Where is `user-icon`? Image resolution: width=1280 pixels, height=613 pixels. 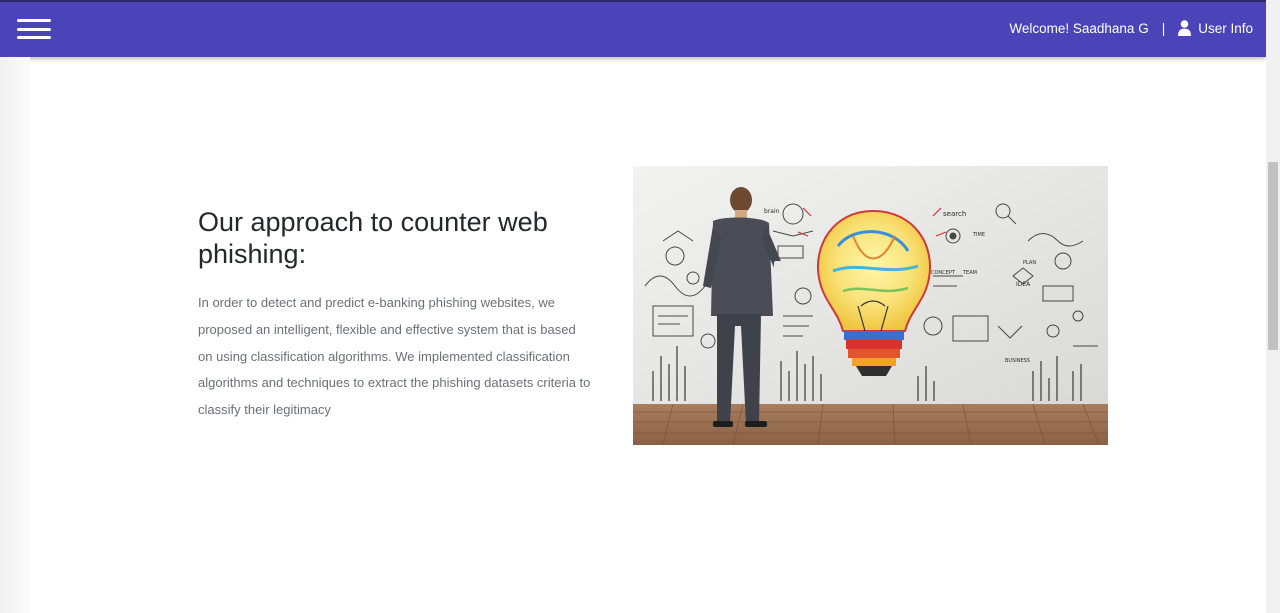 user-icon is located at coordinates (1185, 28).